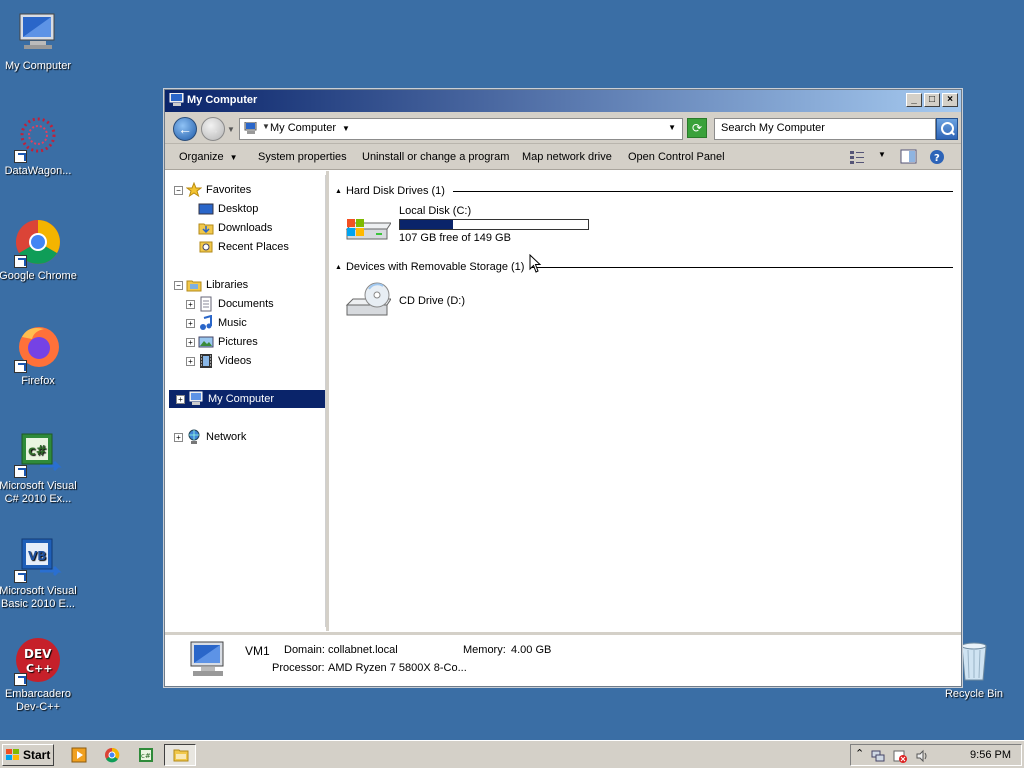 Image resolution: width=1024 pixels, height=768 pixels. Describe the element at coordinates (37, 451) in the screenshot. I see `svg-text: c#` at that location.